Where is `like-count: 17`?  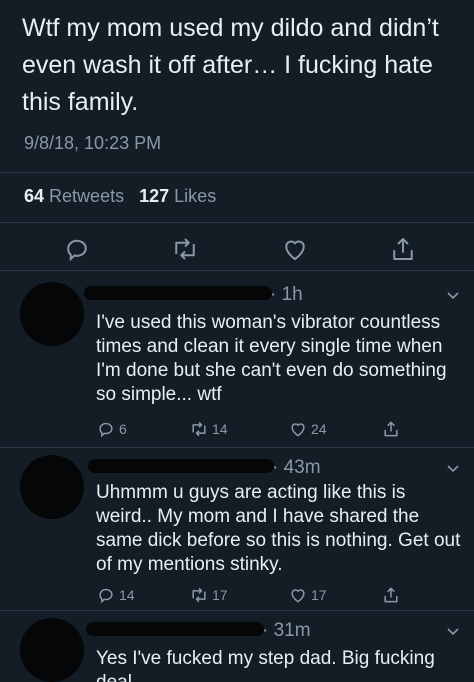
like-count: 17 is located at coordinates (319, 595).